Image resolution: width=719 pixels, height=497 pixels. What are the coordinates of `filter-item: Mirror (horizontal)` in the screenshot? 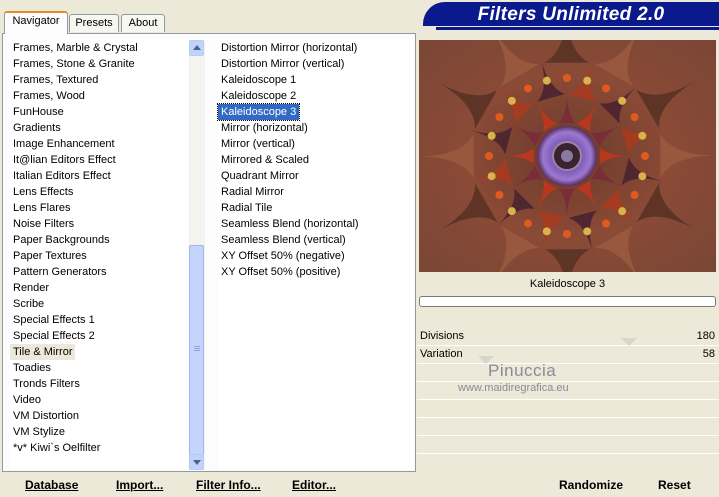 It's located at (264, 128).